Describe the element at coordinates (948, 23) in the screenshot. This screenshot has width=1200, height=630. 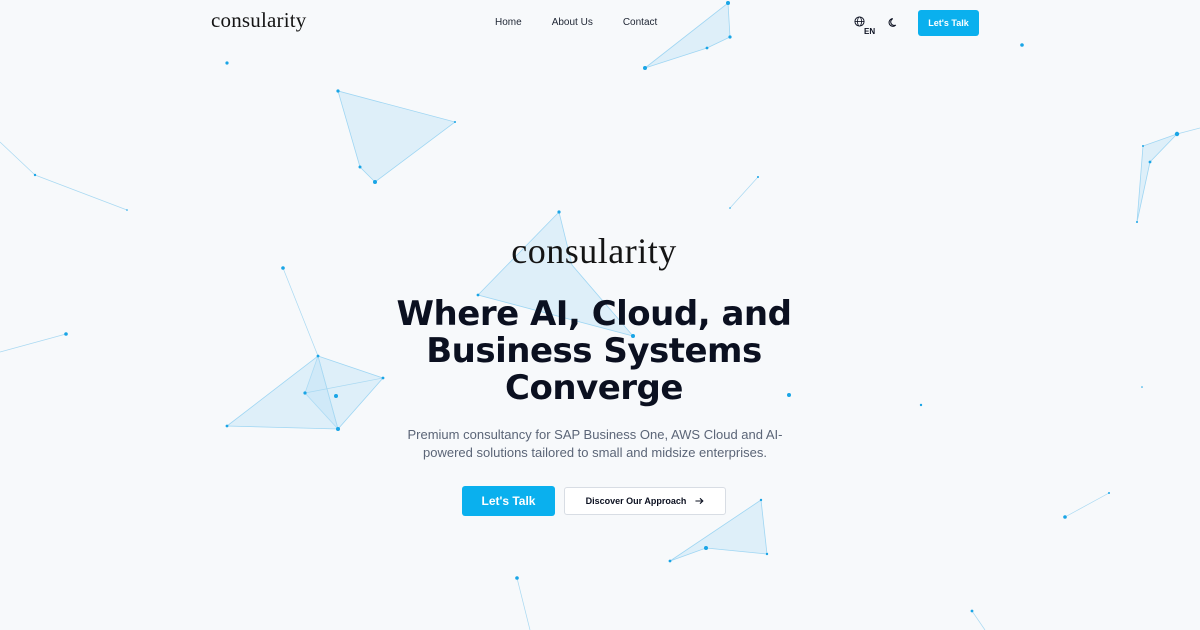
I see `nav-lets-talk-button: Let's Talk` at that location.